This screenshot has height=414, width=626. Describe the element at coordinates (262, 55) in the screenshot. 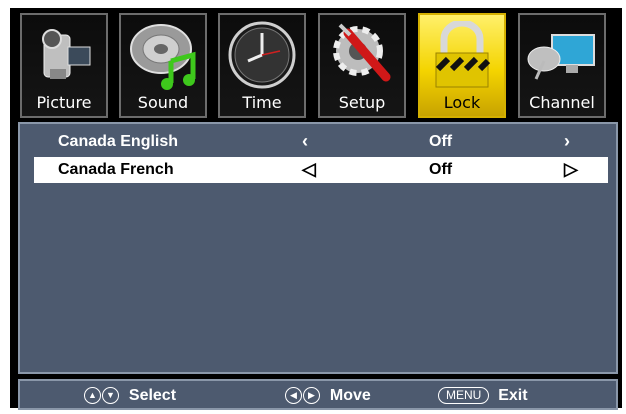

I see `clock-icon` at that location.